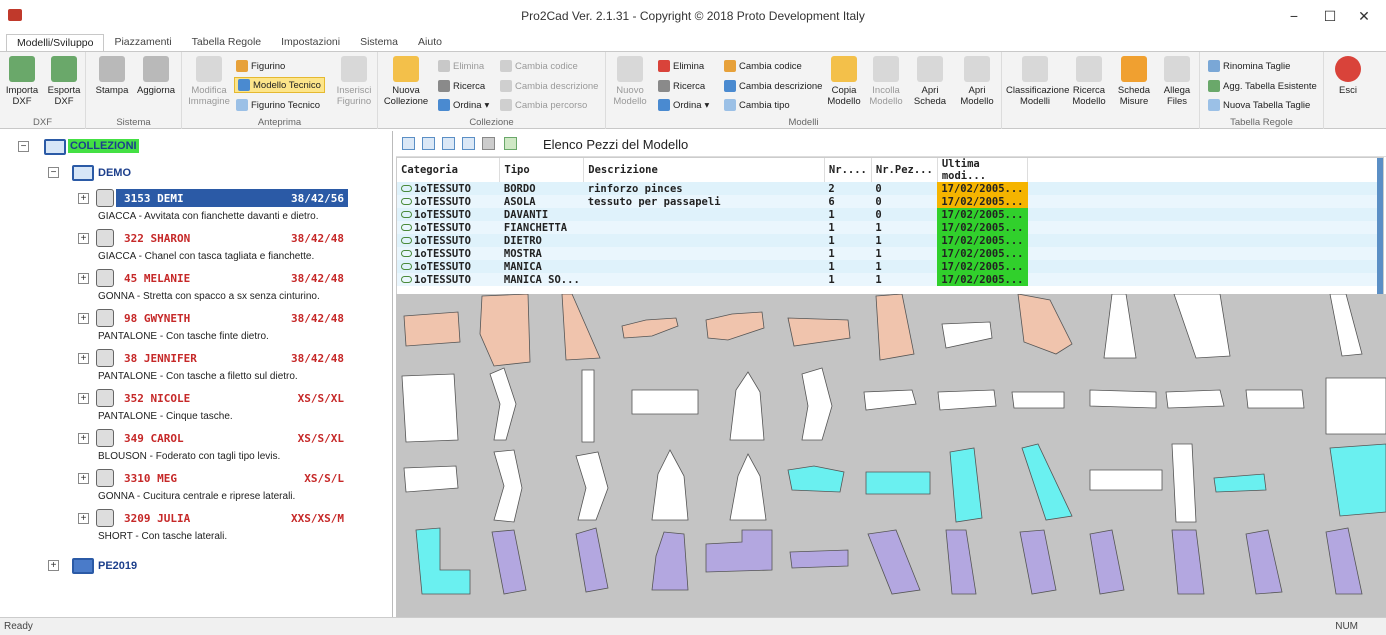 Image resolution: width=1386 pixels, height=635 pixels. What do you see at coordinates (103, 146) in the screenshot?
I see `tree-root-collezioni: COLLEZIONI` at bounding box center [103, 146].